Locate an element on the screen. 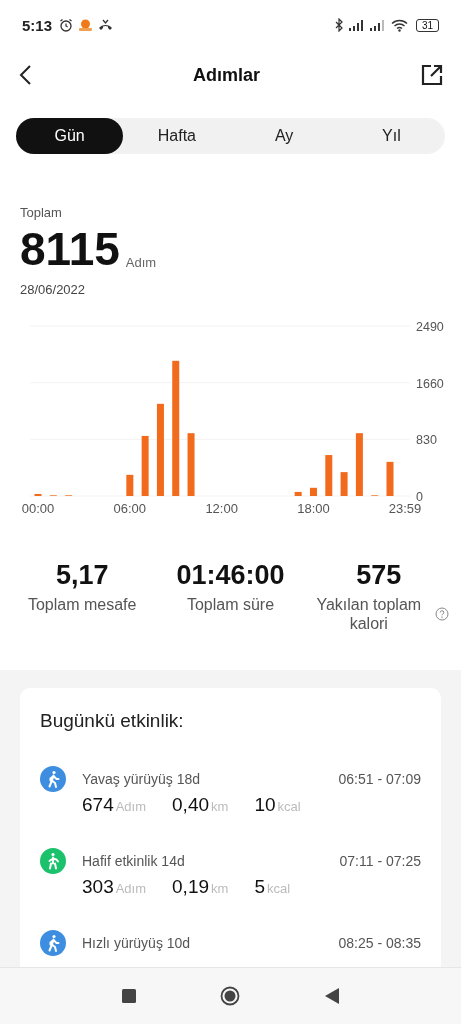  activity-time: 06:51 - 07:09 is located at coordinates (379, 779).